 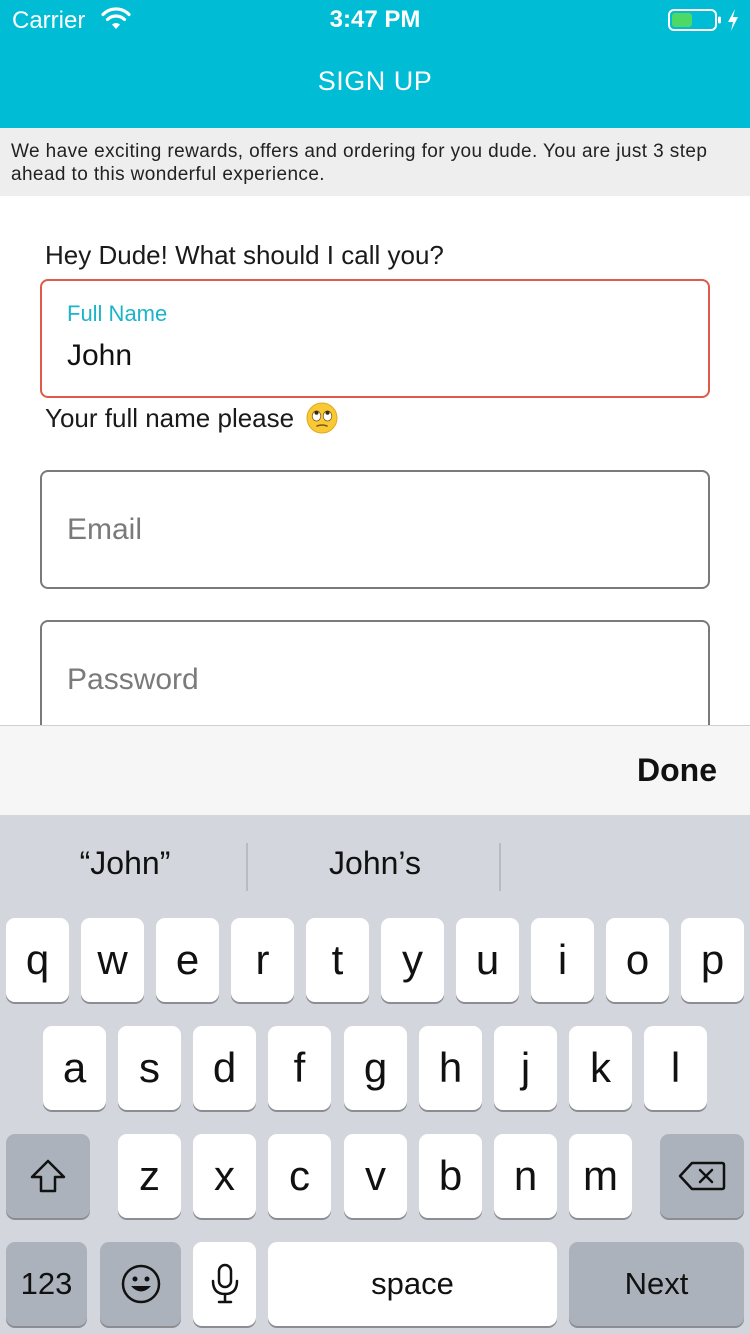 I want to click on next-key: Next, so click(x=656, y=1284).